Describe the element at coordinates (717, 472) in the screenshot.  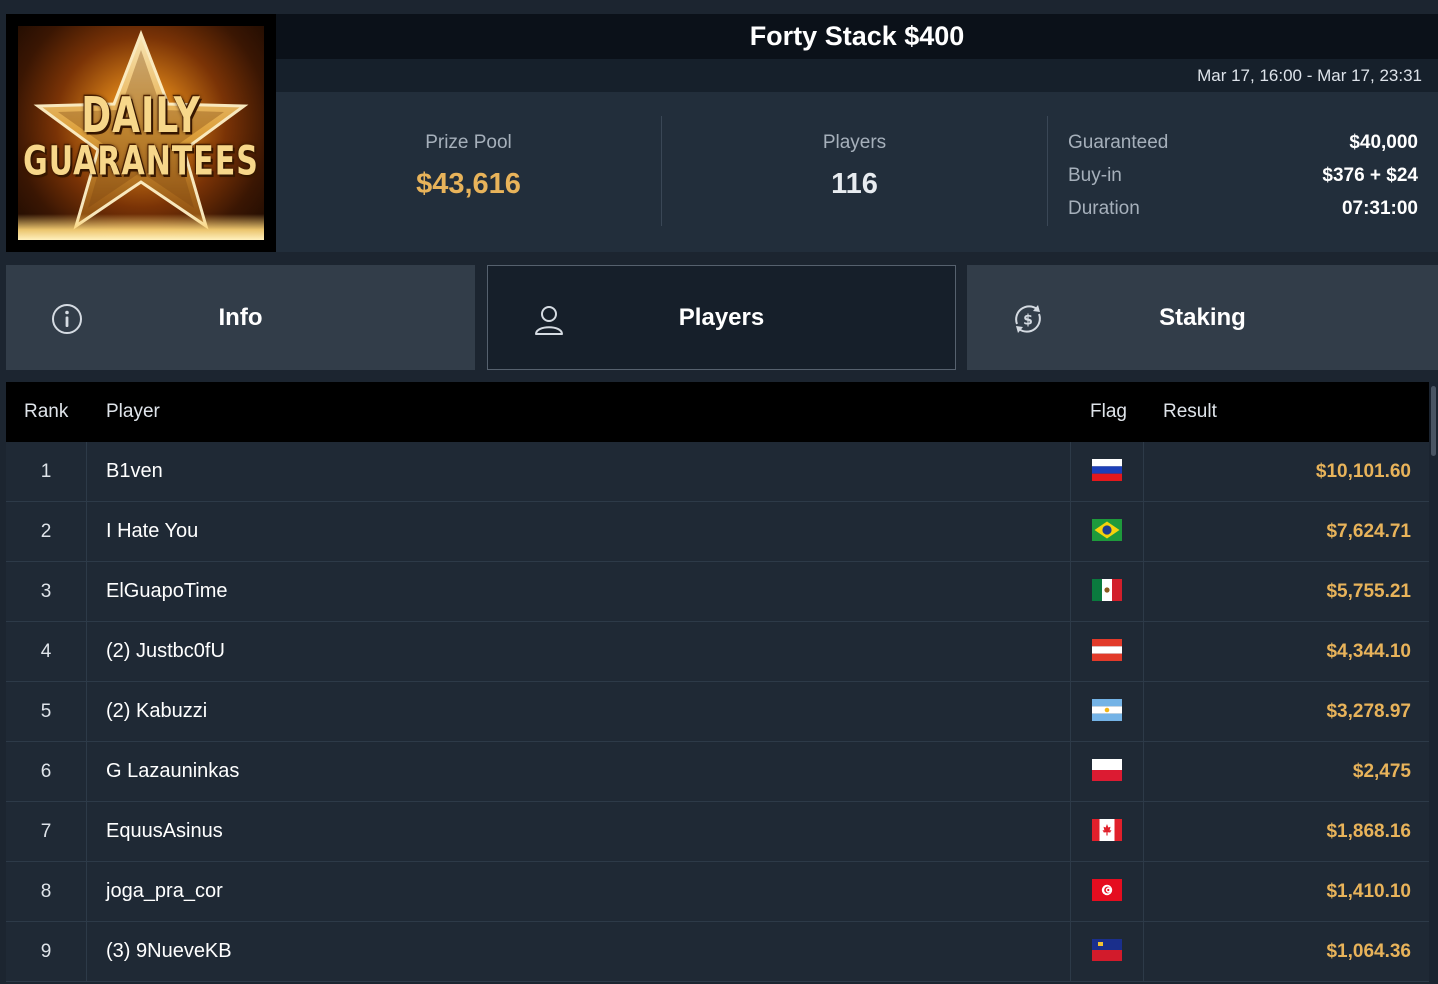
I see `table-row: 1 B1ven $10,101.60` at that location.